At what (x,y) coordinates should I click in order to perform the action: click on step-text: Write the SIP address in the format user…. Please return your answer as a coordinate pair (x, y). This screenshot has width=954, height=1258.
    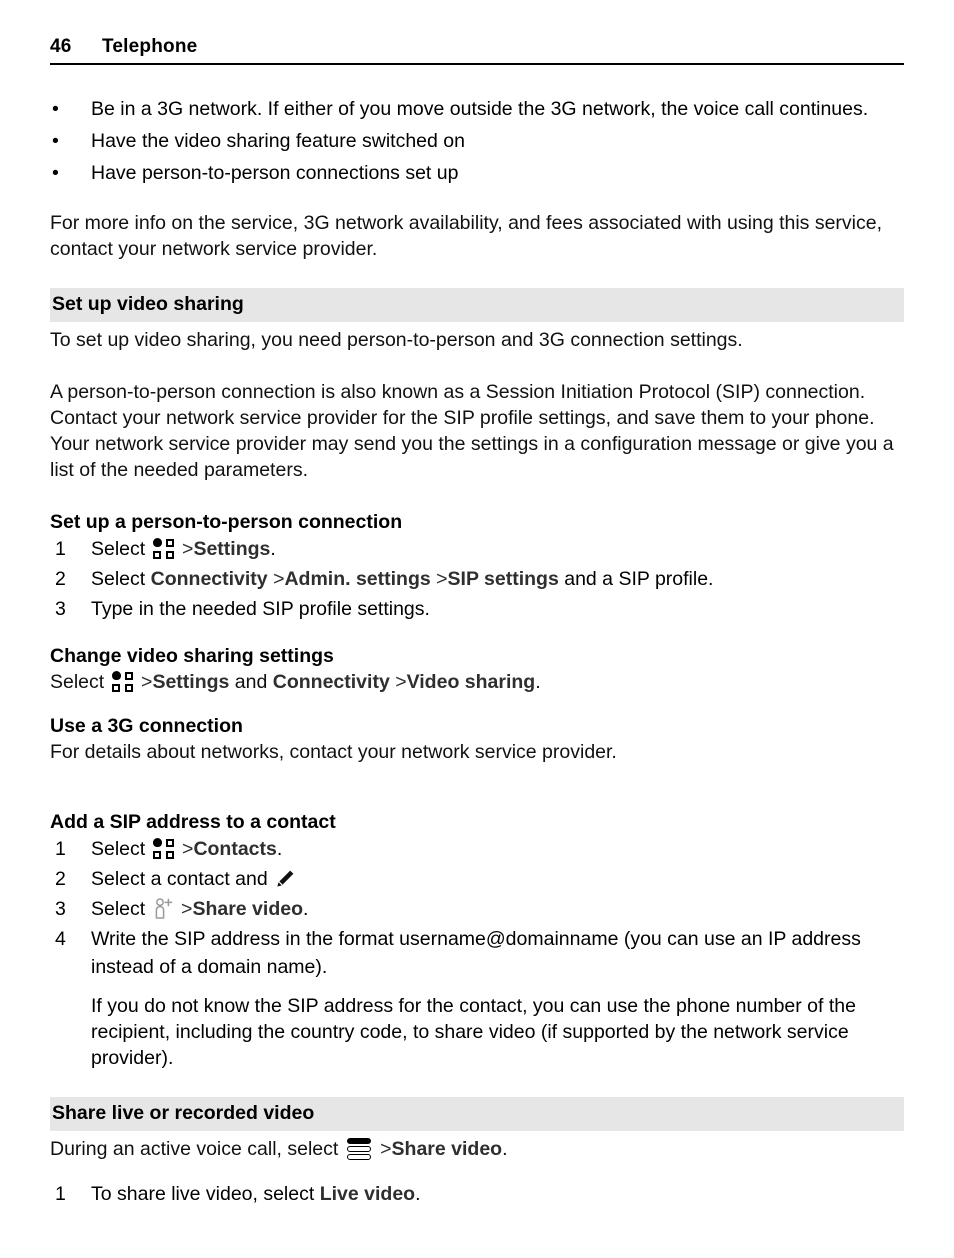
    Looking at the image, I should click on (476, 953).